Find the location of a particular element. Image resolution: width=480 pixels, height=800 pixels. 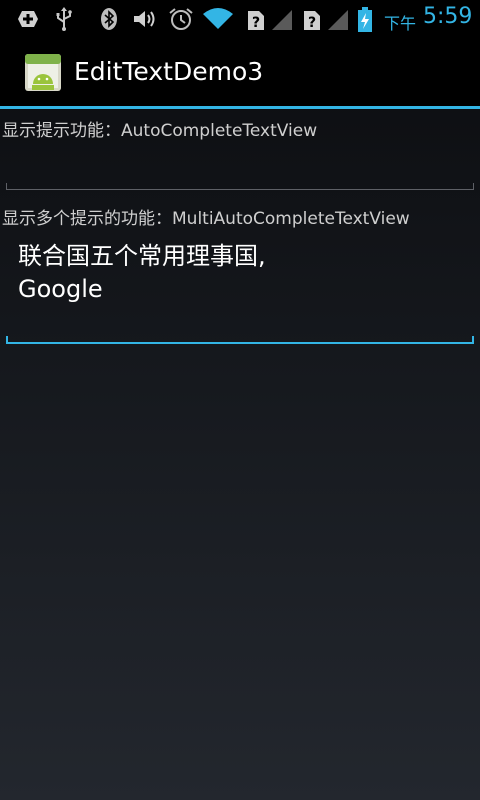

auto-complete-input is located at coordinates (238, 164).